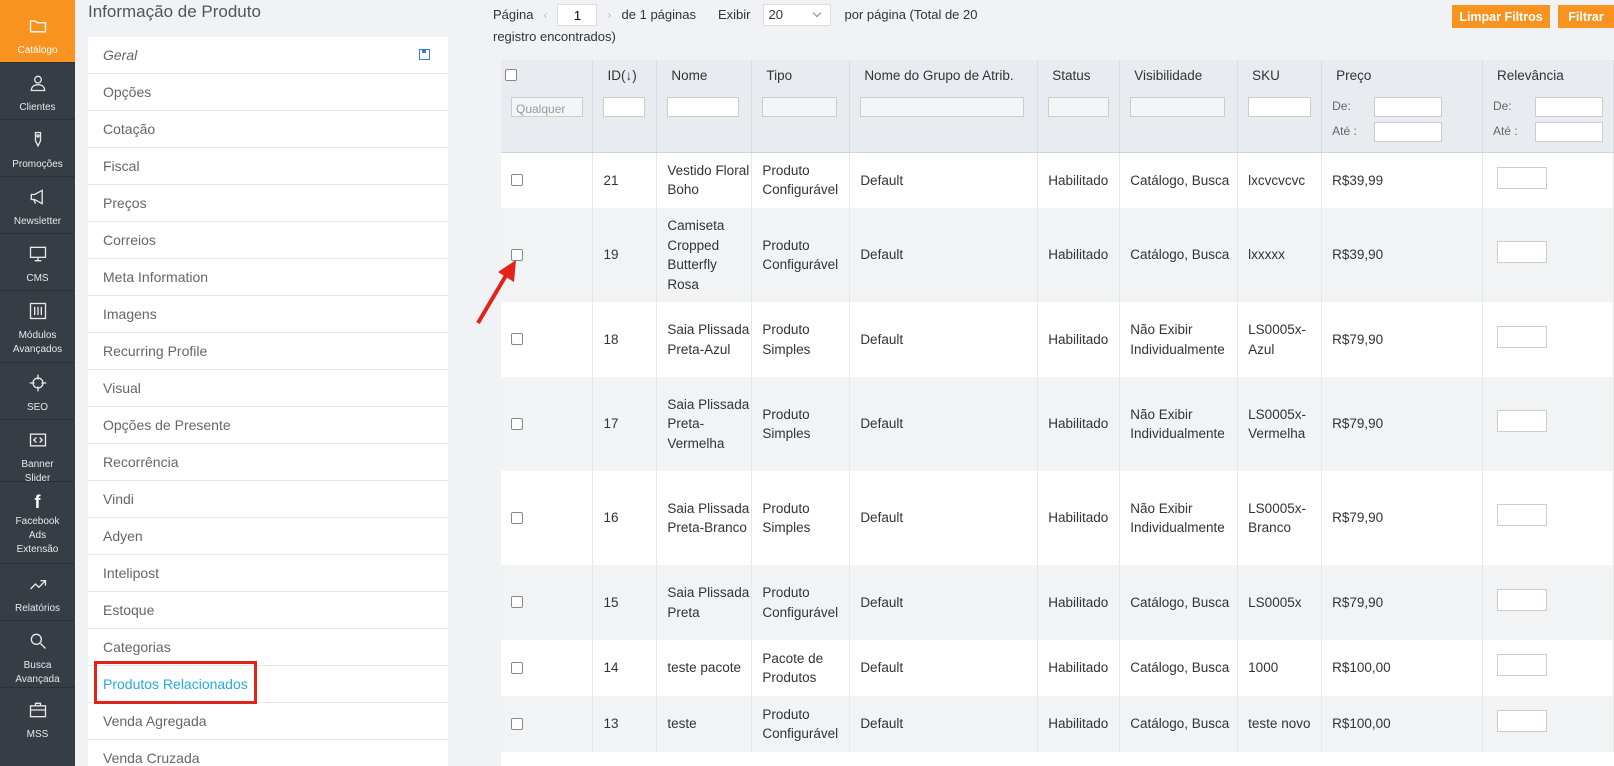  I want to click on tab-categorias: Categorias, so click(268, 647).